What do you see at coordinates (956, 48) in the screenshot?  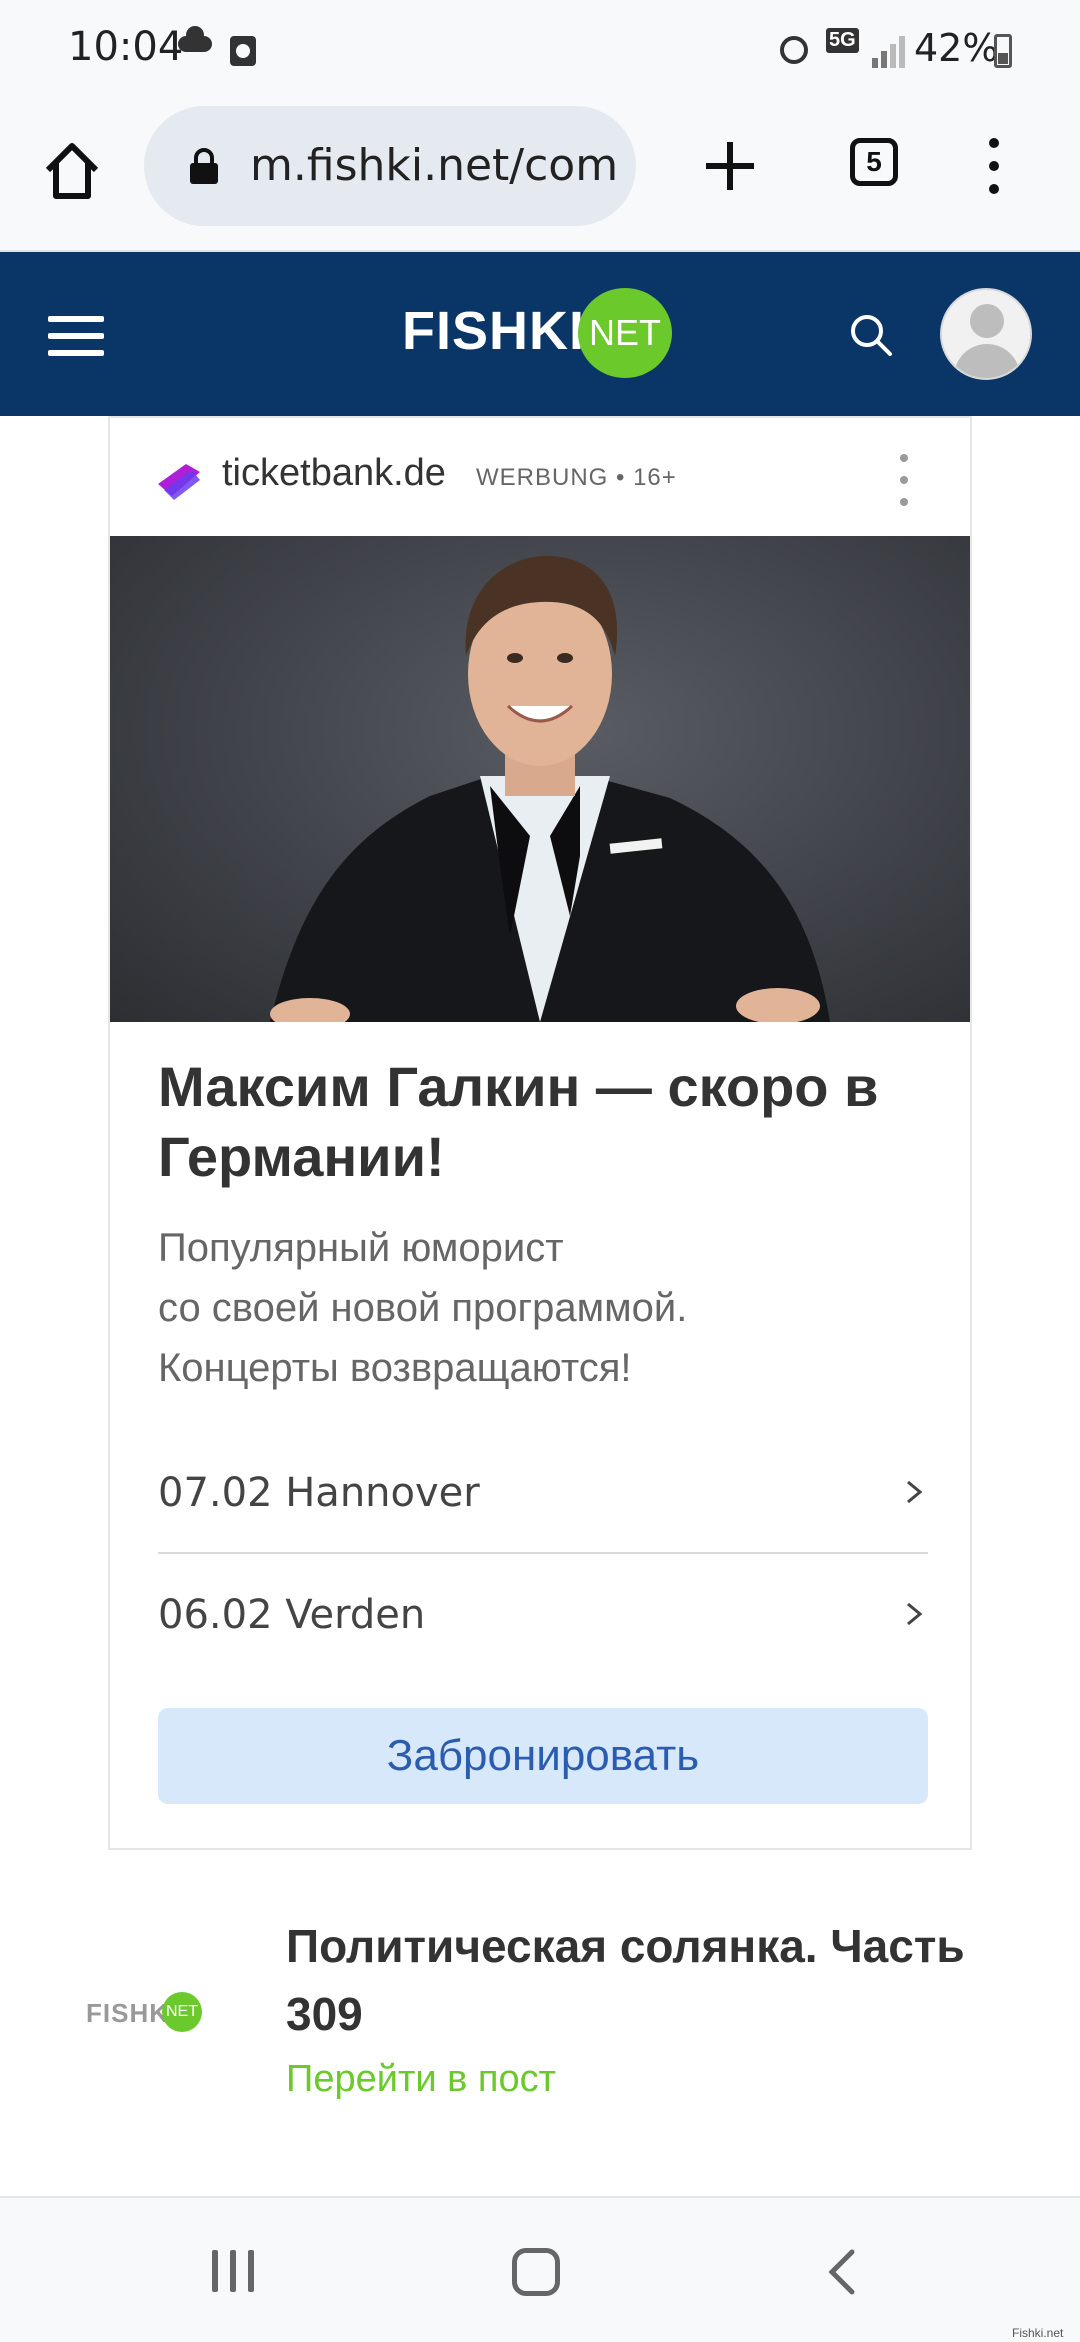 I see `battery-percent: 42%` at bounding box center [956, 48].